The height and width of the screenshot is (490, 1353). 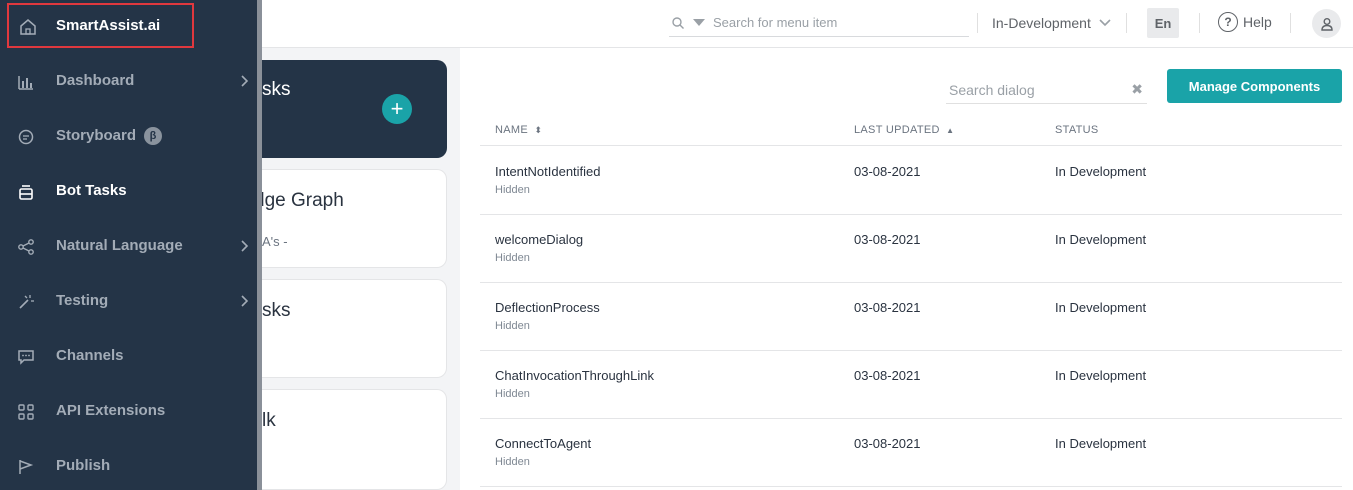 What do you see at coordinates (1163, 23) in the screenshot?
I see `language-button: En` at bounding box center [1163, 23].